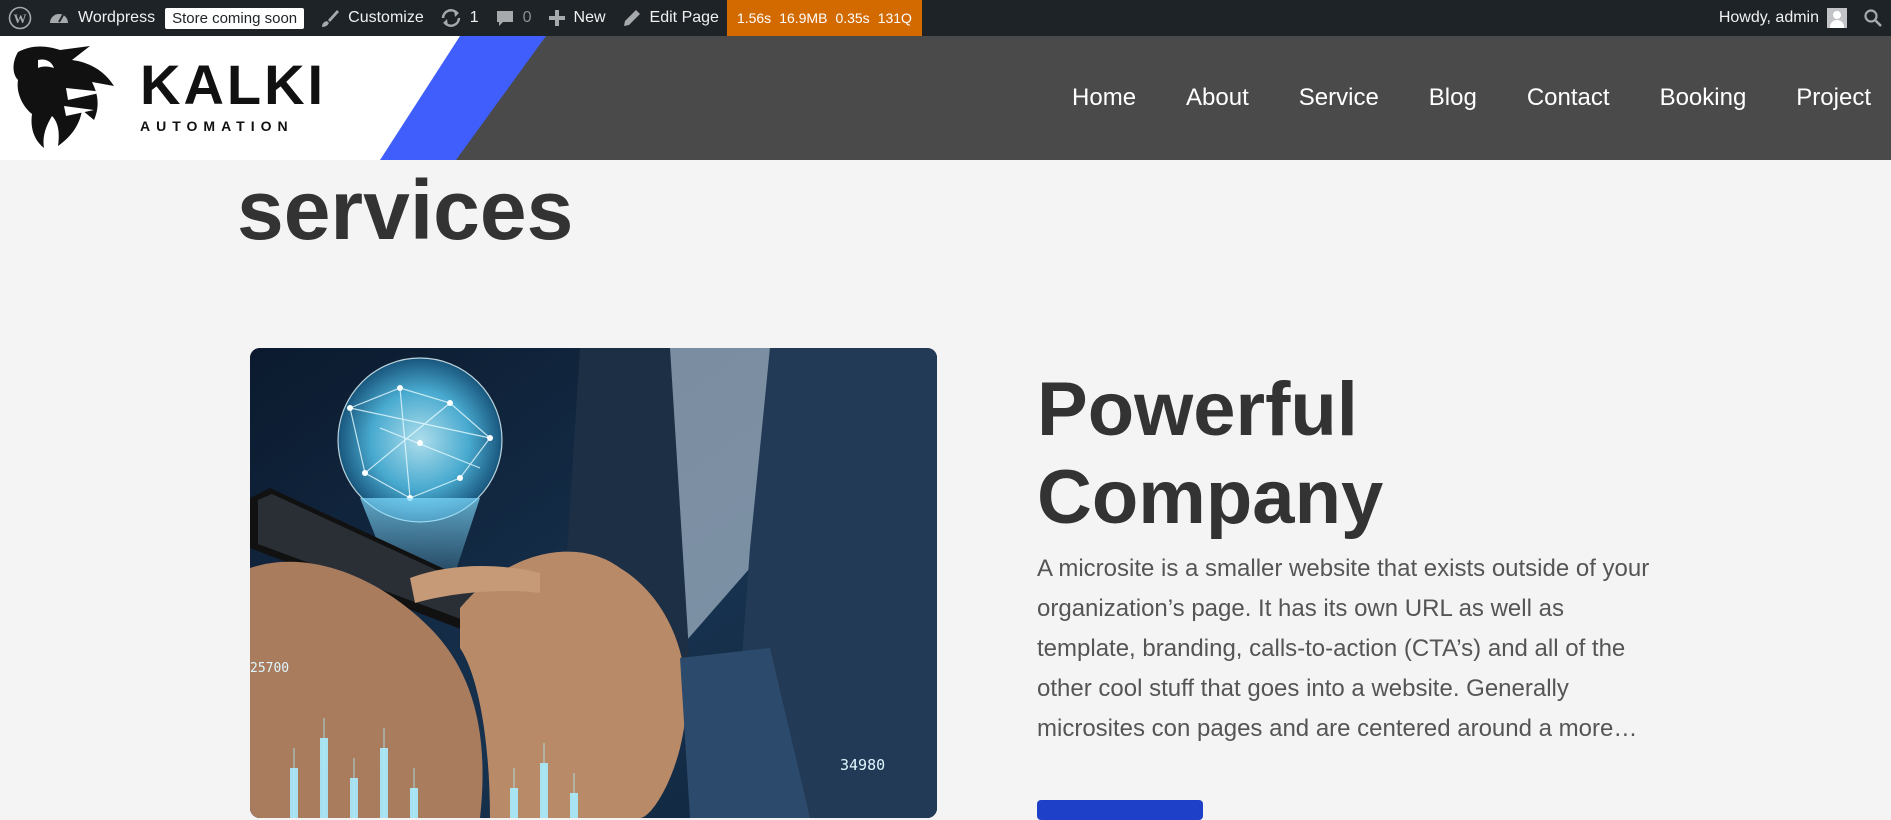  Describe the element at coordinates (1768, 17) in the screenshot. I see `howdy-label: Howdy, admin` at that location.